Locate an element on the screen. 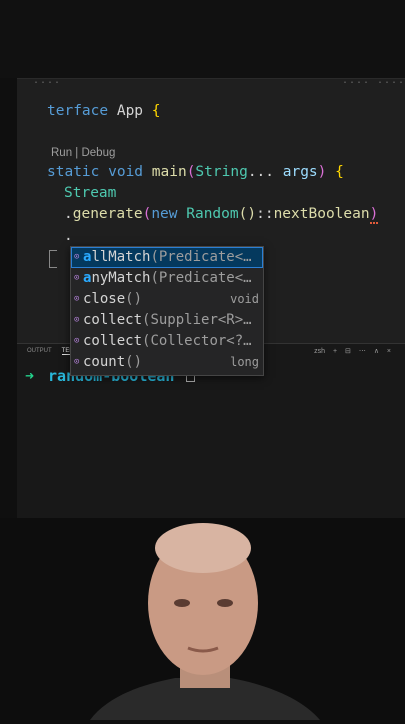  code-line-3: Stream is located at coordinates (90, 193).